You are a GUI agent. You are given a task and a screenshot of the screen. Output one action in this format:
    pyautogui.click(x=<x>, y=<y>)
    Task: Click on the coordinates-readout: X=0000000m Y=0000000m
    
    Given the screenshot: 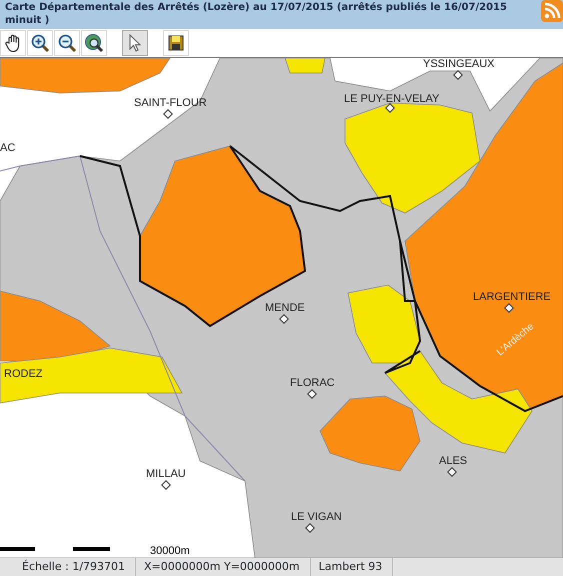 What is the action you would take?
    pyautogui.click(x=223, y=567)
    